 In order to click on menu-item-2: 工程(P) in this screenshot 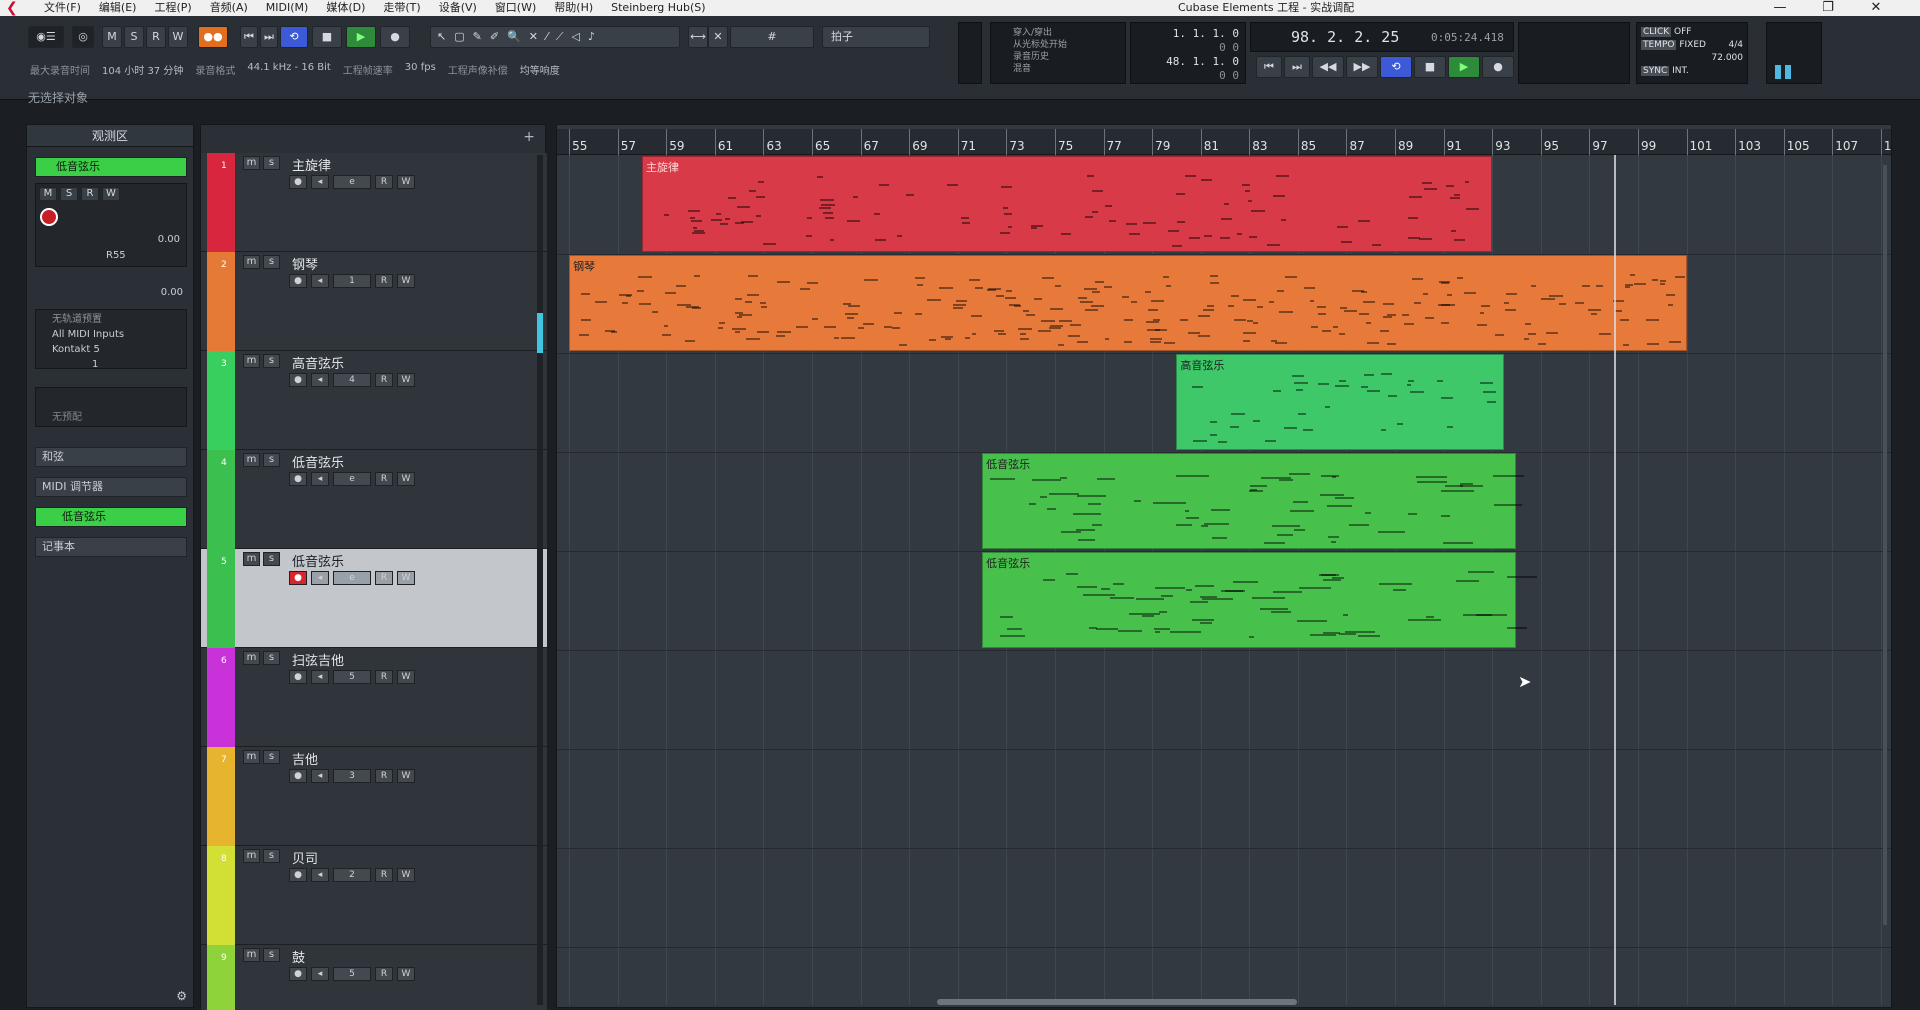, I will do `click(172, 8)`.